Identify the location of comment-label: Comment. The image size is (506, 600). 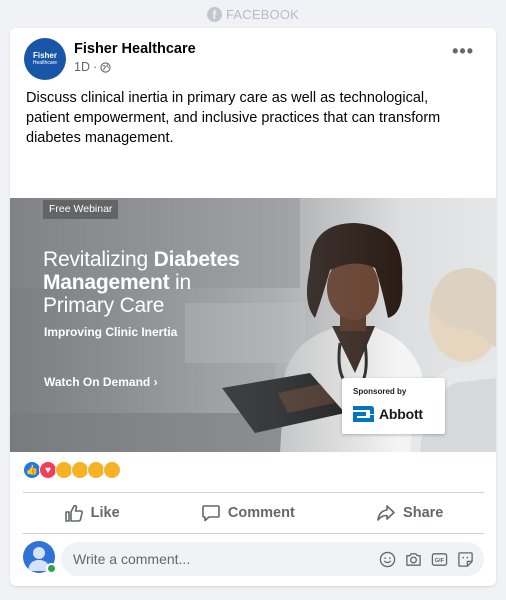
(261, 513).